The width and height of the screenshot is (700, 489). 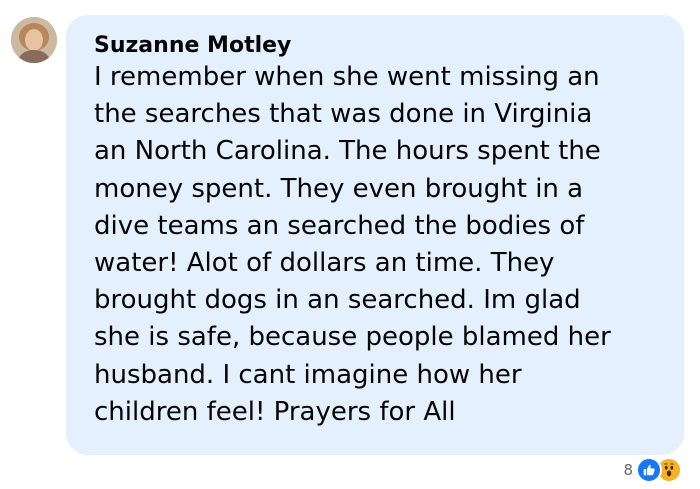 What do you see at coordinates (339, 188) in the screenshot?
I see `comment-line: money spent. They even brought in a` at bounding box center [339, 188].